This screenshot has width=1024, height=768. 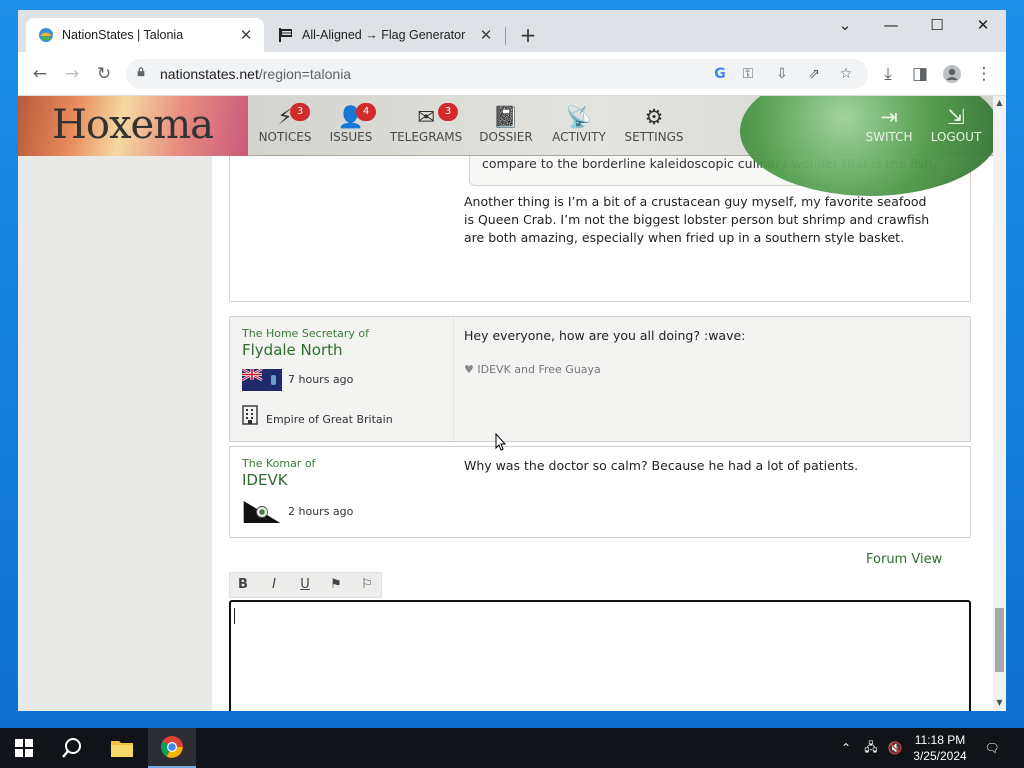 I want to click on notification-badge: 3, so click(x=300, y=112).